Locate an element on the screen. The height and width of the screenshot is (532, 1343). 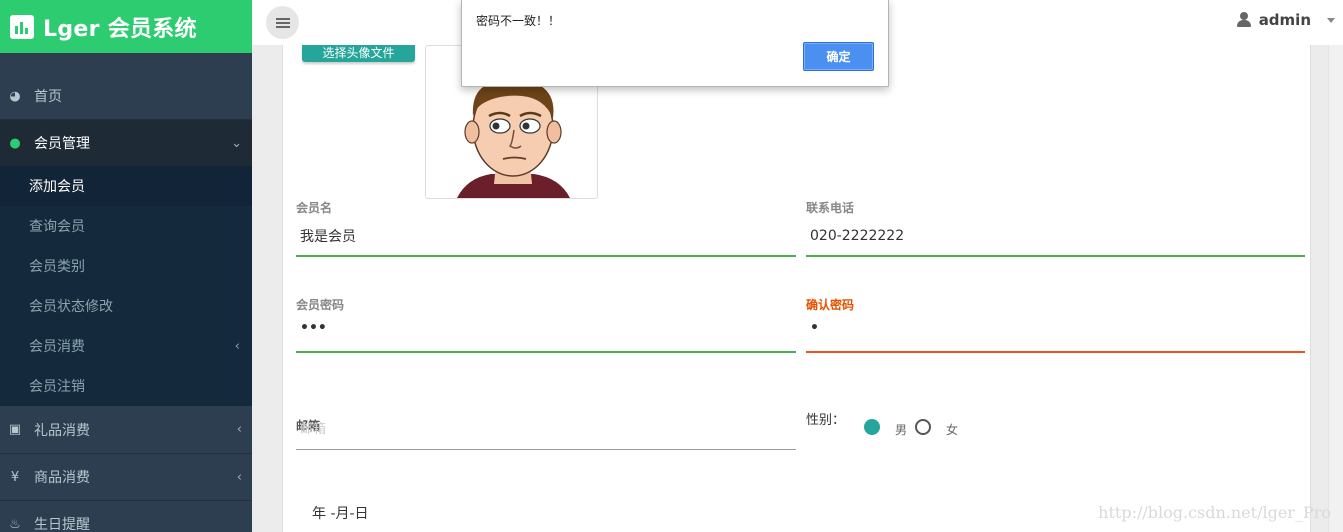
alert-message: 密码不一致！！ is located at coordinates (518, 21).